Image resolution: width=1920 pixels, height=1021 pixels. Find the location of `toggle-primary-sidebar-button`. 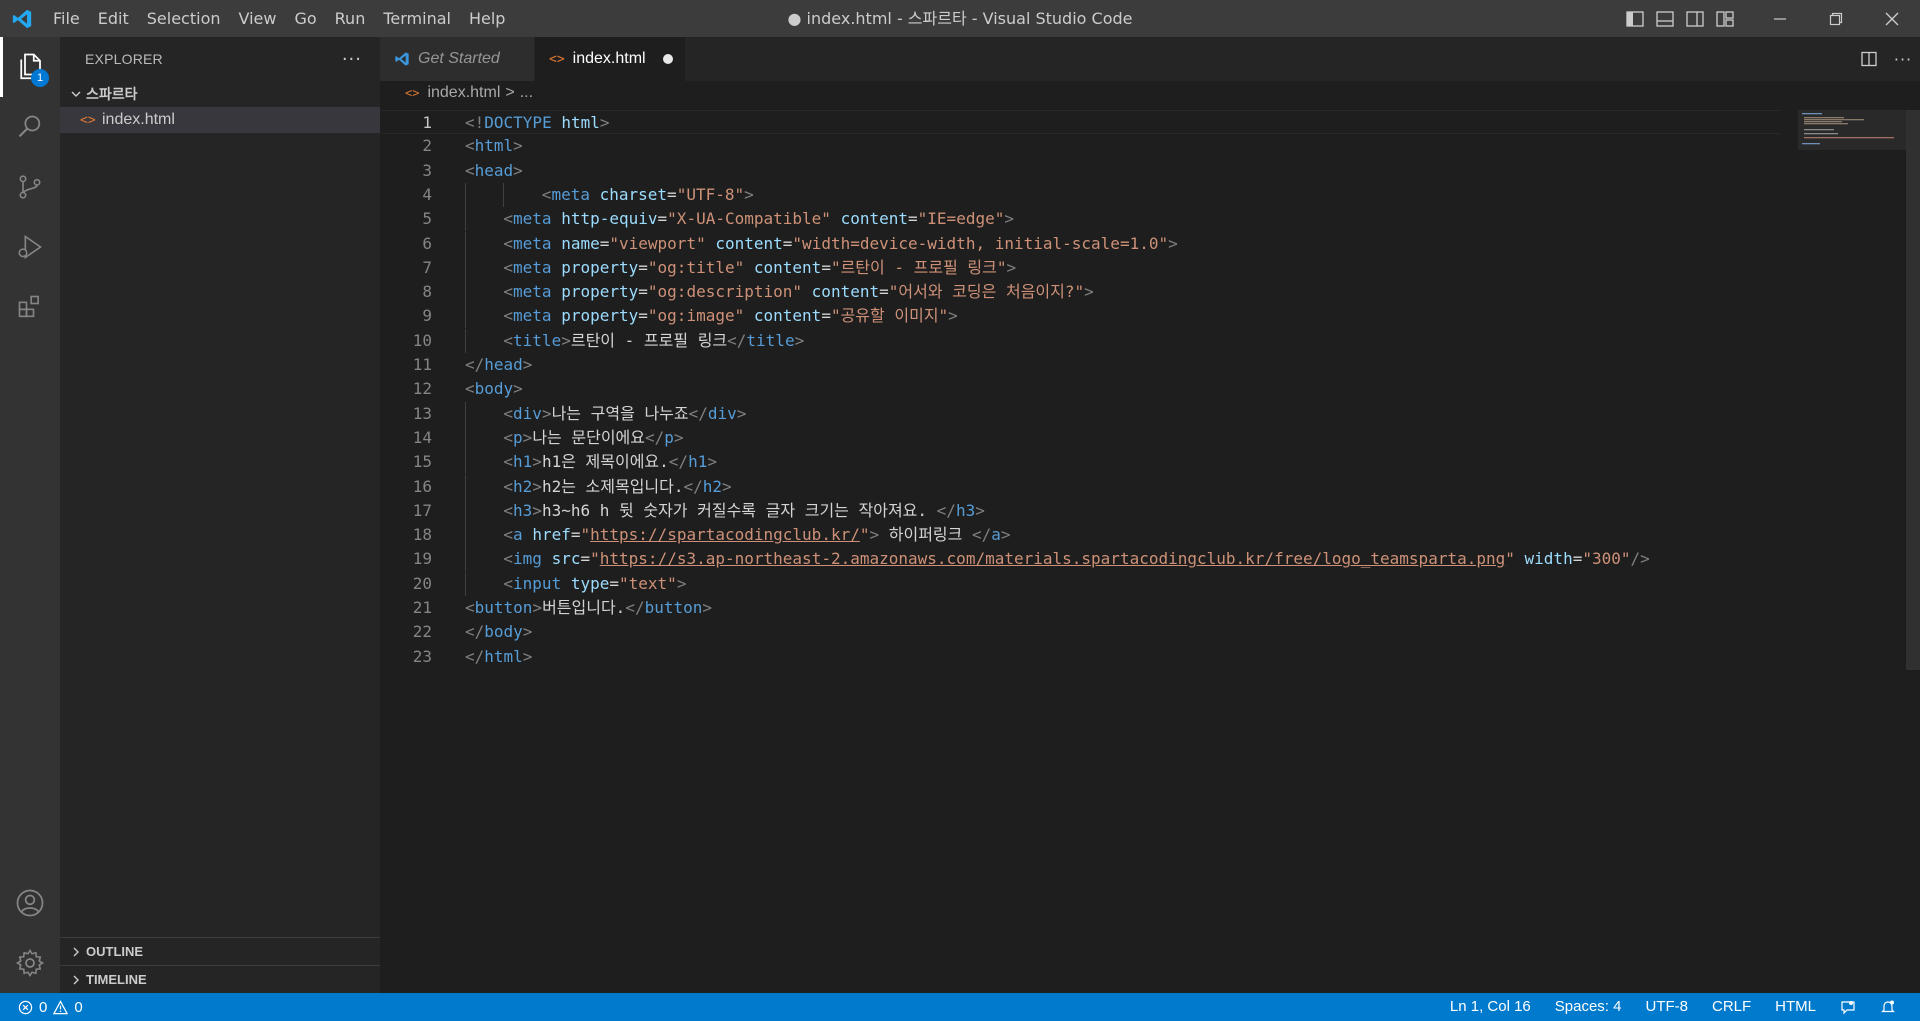

toggle-primary-sidebar-button is located at coordinates (1635, 18).